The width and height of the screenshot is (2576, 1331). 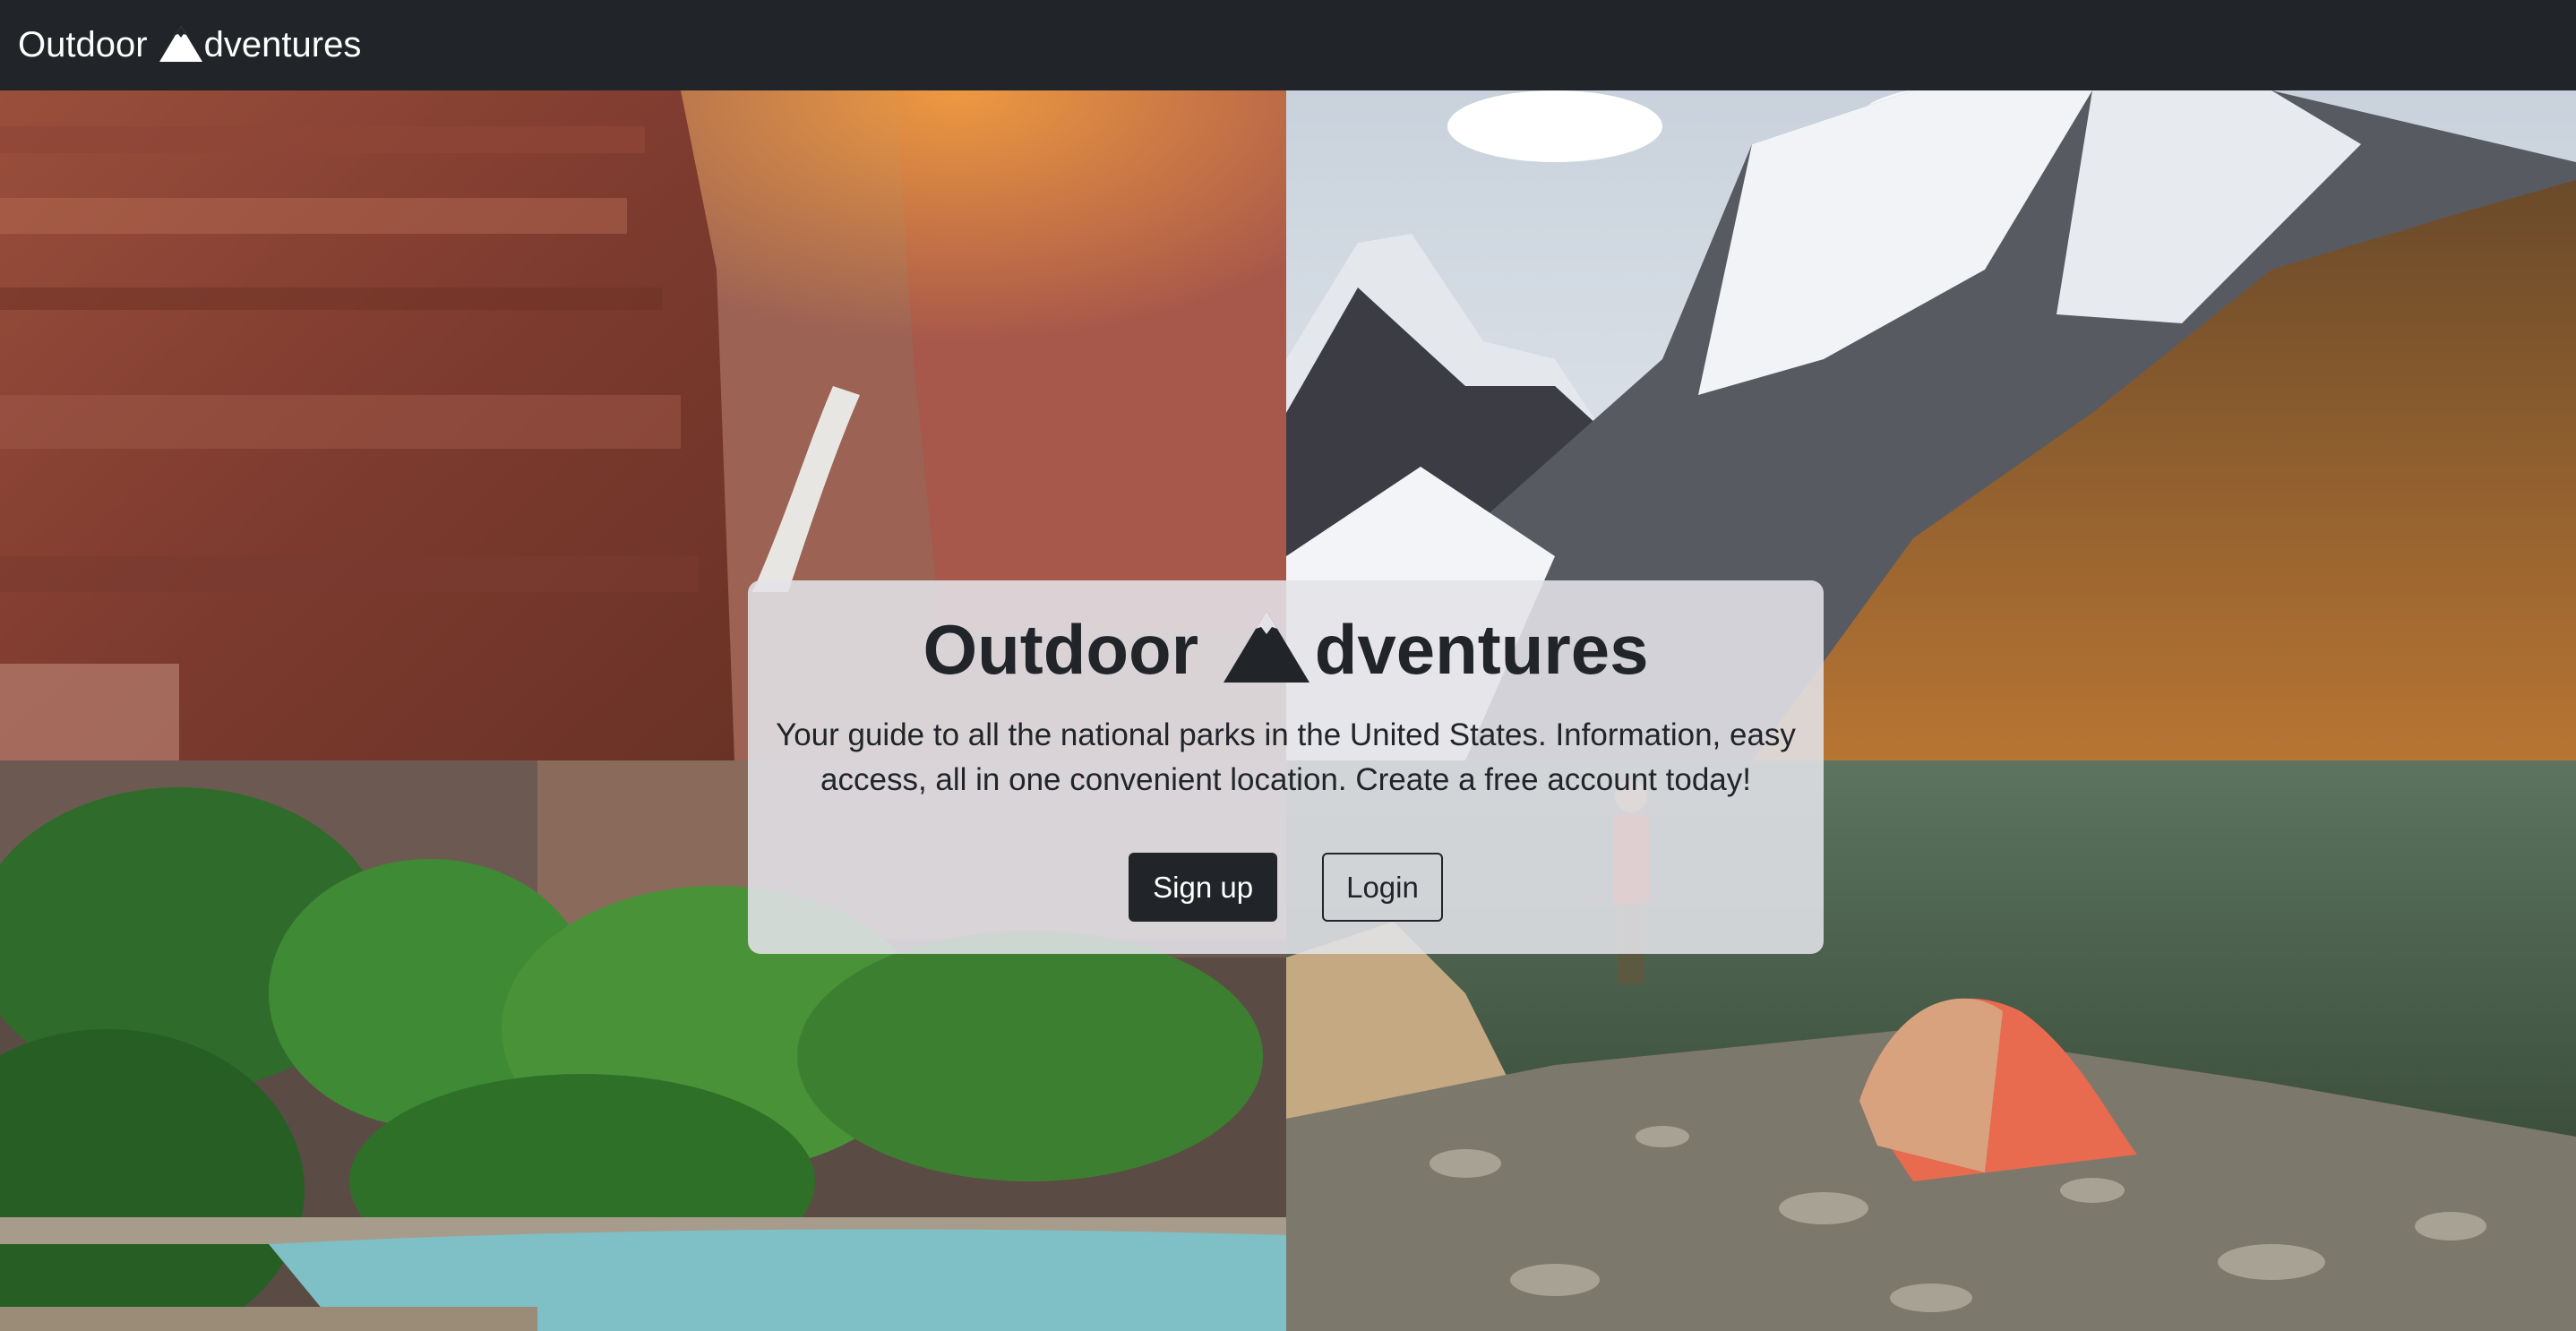 I want to click on hero-buttons: Sign up Login, so click(x=1286, y=887).